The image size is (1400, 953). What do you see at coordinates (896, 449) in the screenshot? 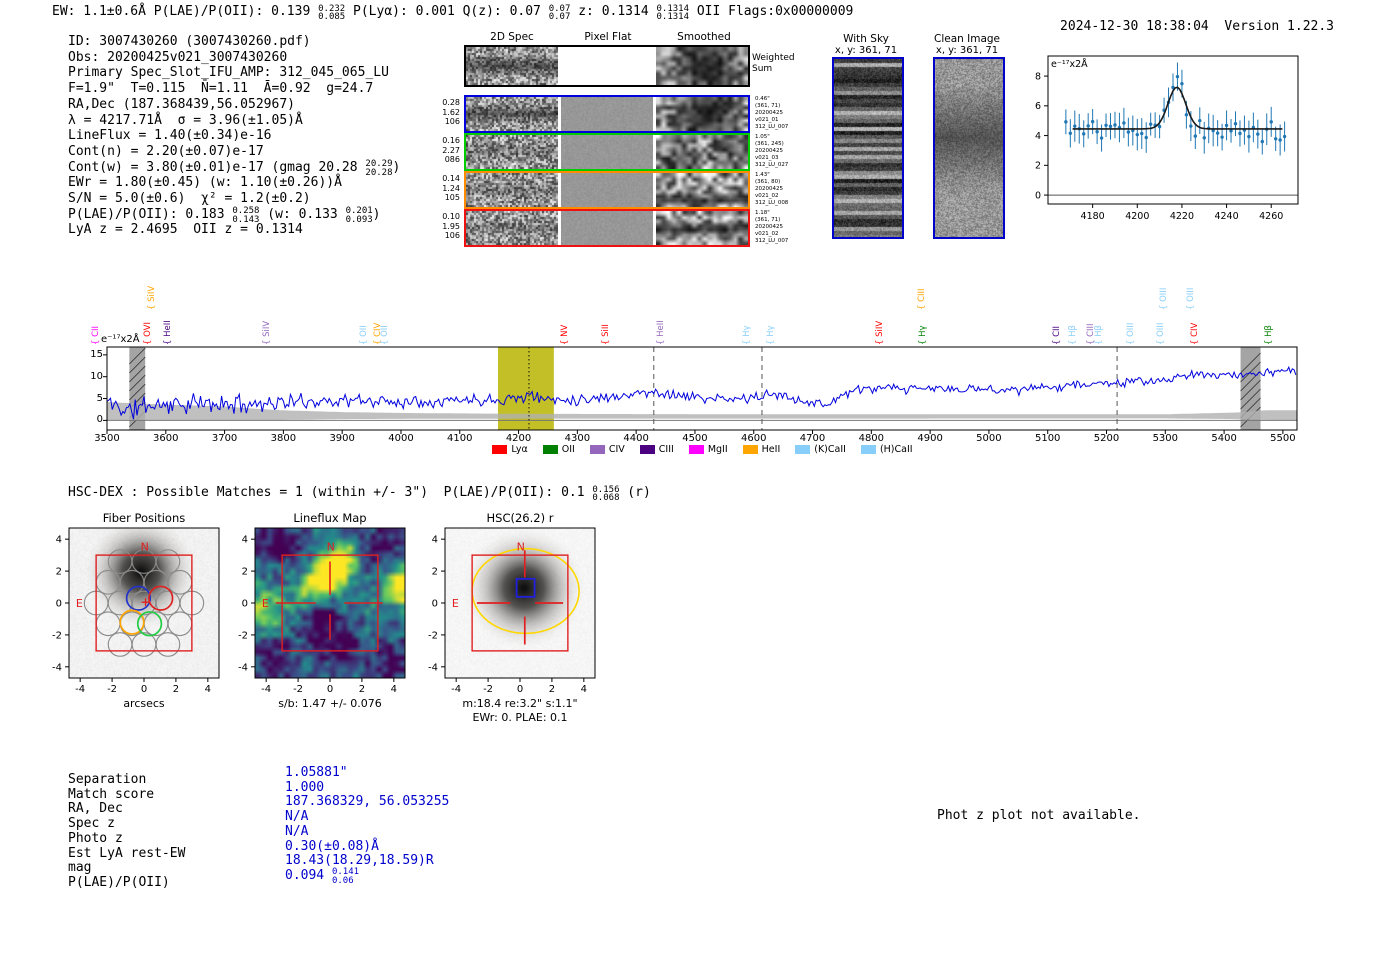
I see `legend-label: (H)CaII` at bounding box center [896, 449].